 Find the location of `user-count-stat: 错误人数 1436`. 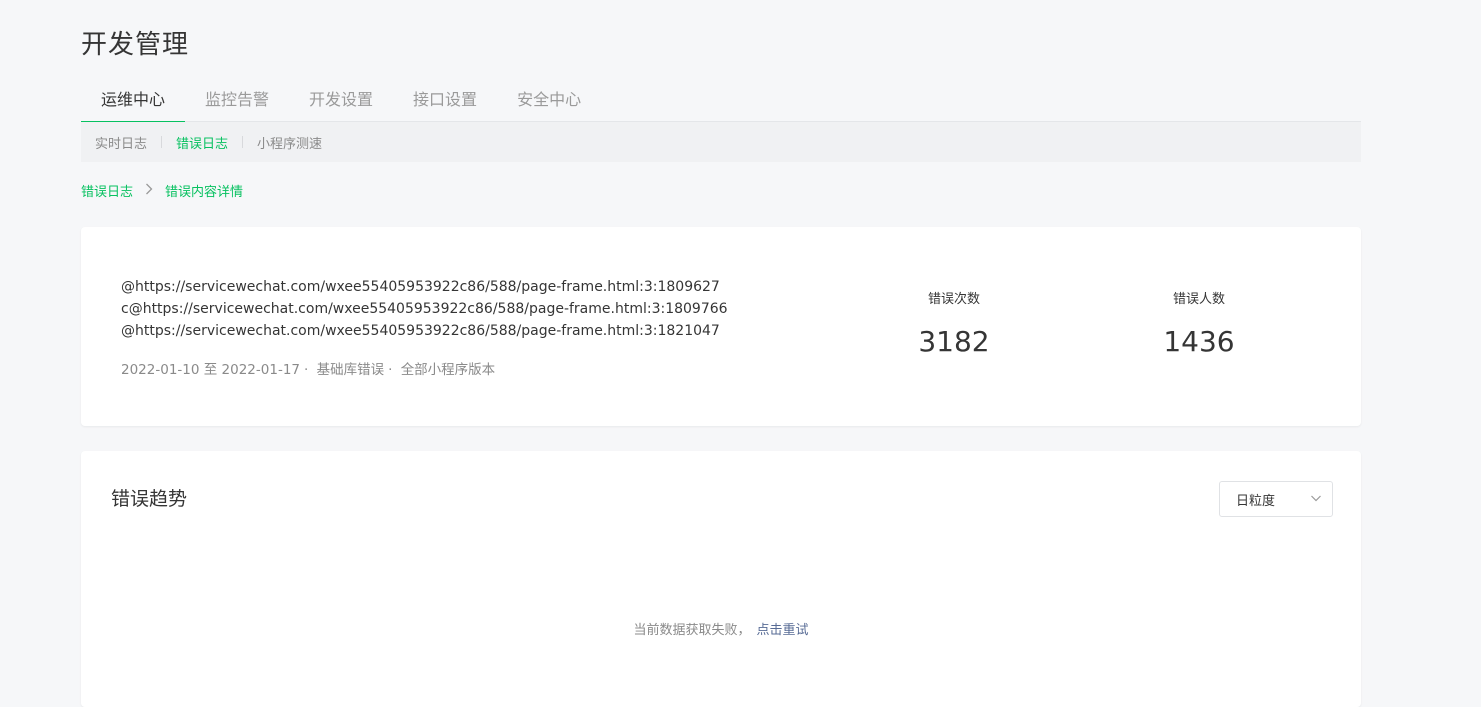

user-count-stat: 错误人数 1436 is located at coordinates (1199, 323).